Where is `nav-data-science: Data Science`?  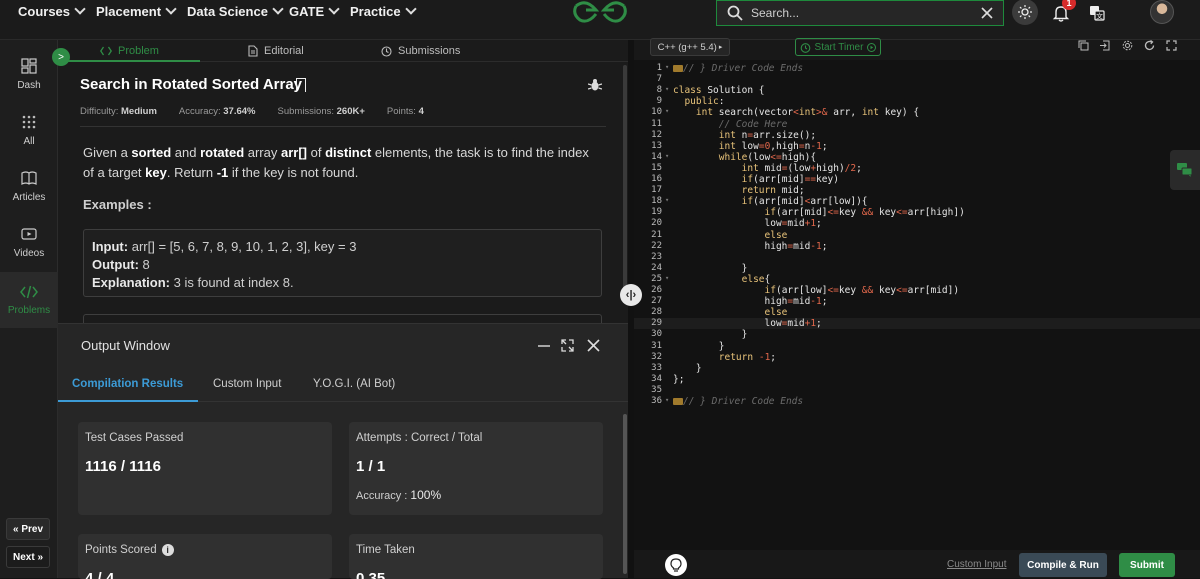 nav-data-science: Data Science is located at coordinates (235, 11).